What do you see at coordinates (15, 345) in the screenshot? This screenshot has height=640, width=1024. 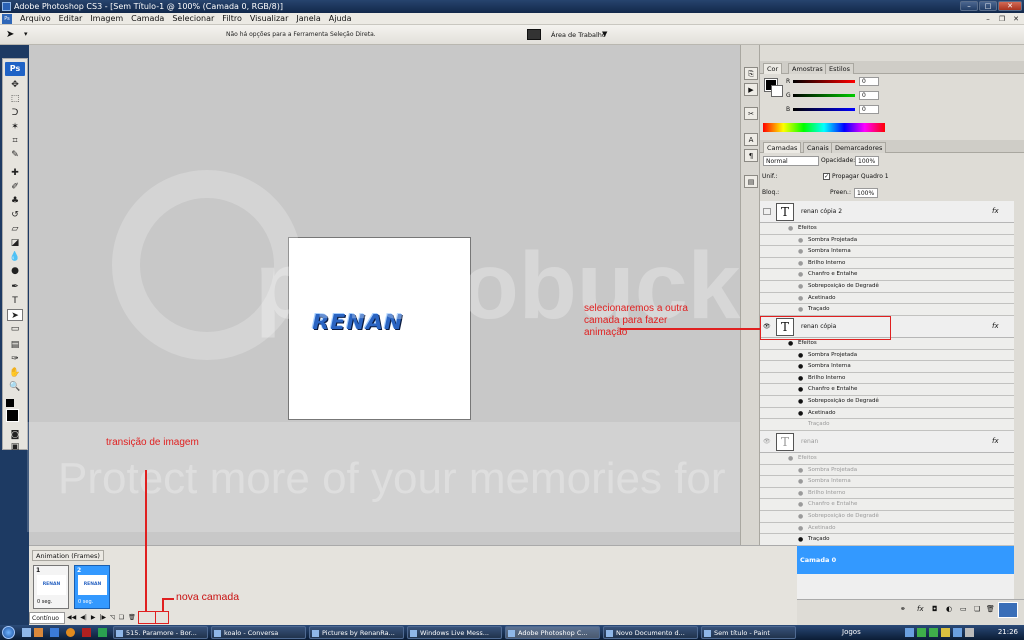 I see `notes-tool-icon: ▤` at bounding box center [15, 345].